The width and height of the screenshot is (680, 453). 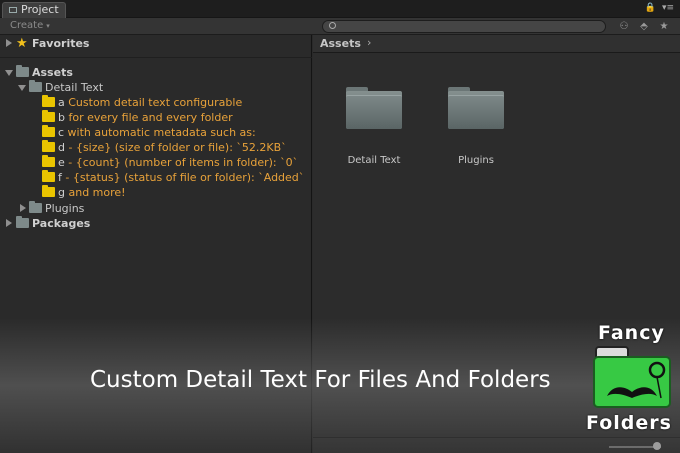 I want to click on breadcrumb-assets: Assets, so click(x=340, y=43).